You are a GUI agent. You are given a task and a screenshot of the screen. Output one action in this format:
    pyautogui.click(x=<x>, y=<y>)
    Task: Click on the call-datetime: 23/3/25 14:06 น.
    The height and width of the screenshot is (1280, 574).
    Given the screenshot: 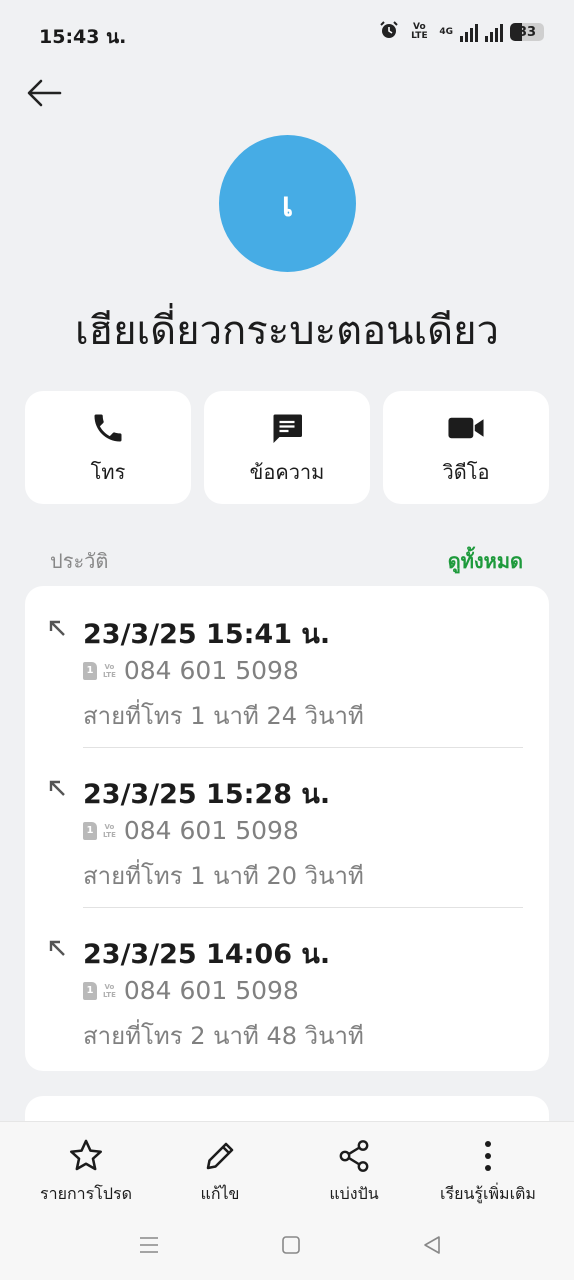 What is the action you would take?
    pyautogui.click(x=207, y=954)
    